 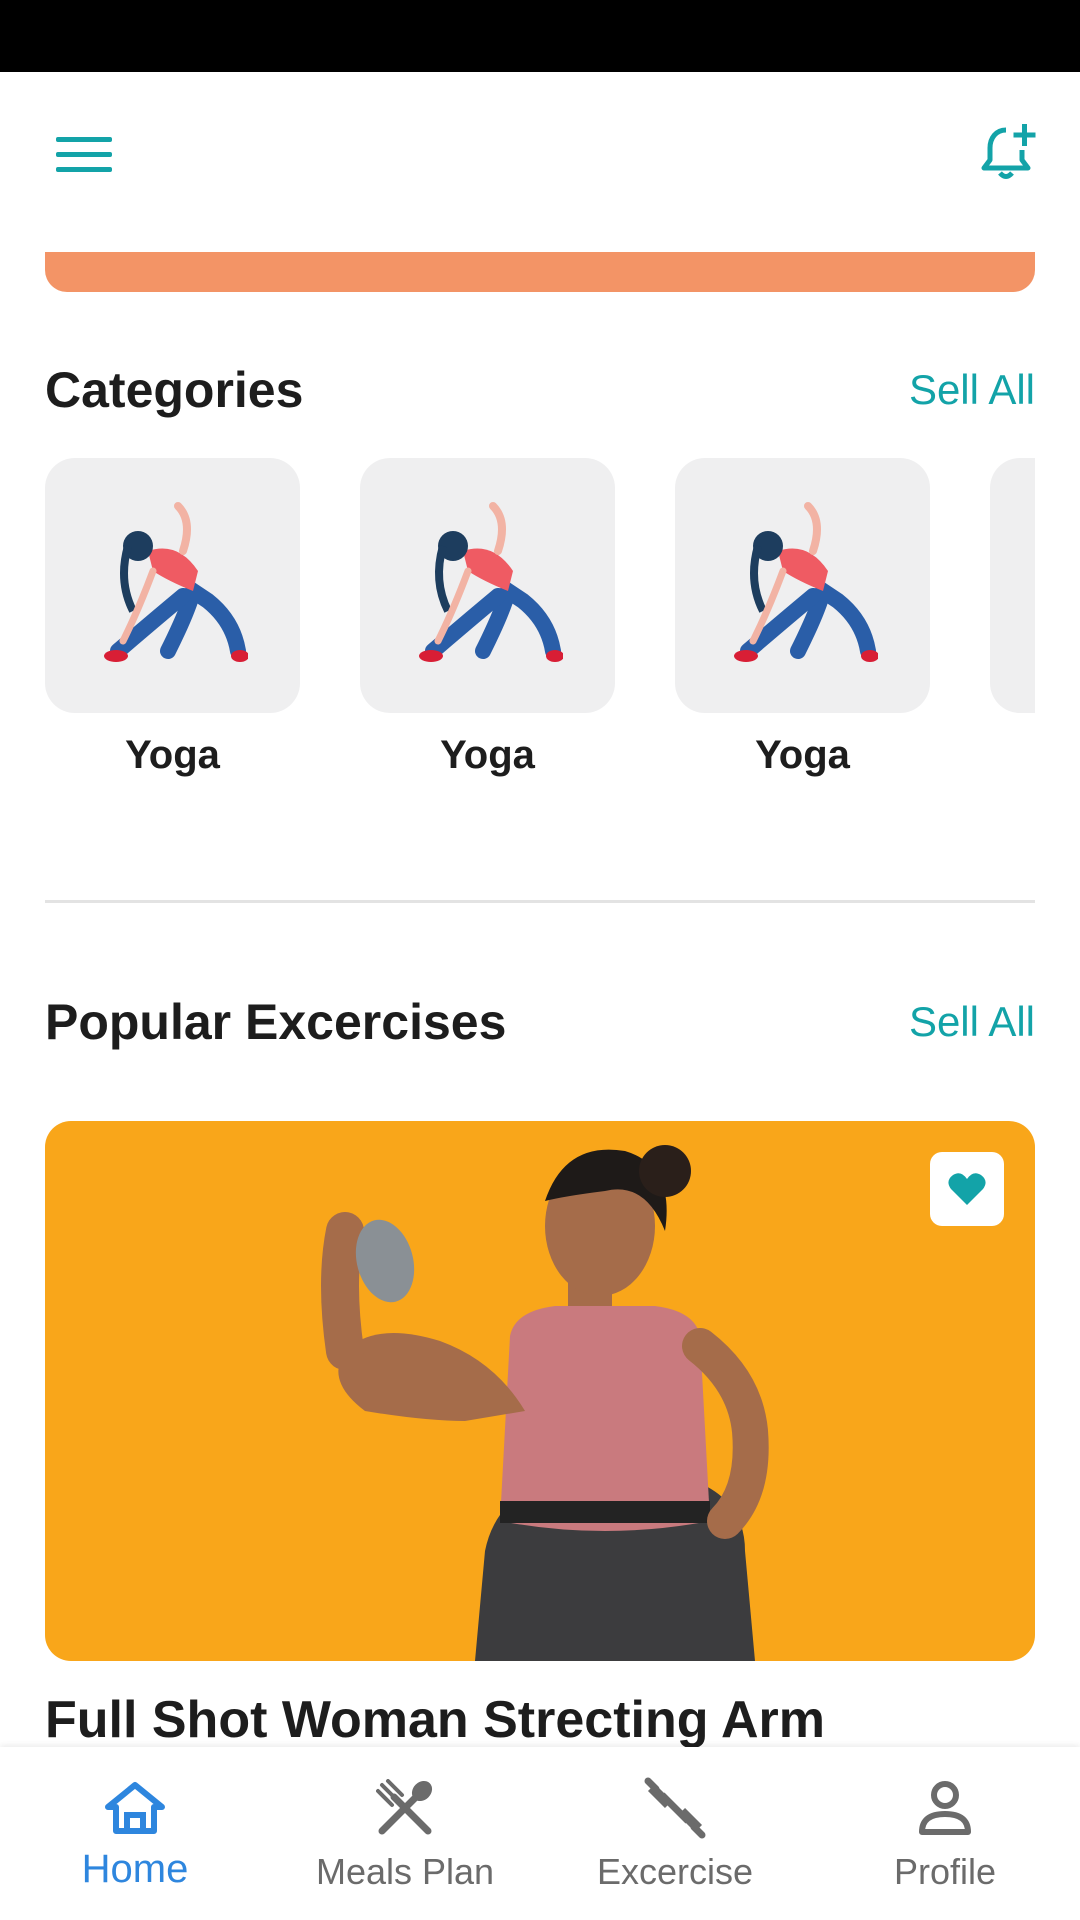 I want to click on person-icon, so click(x=945, y=1808).